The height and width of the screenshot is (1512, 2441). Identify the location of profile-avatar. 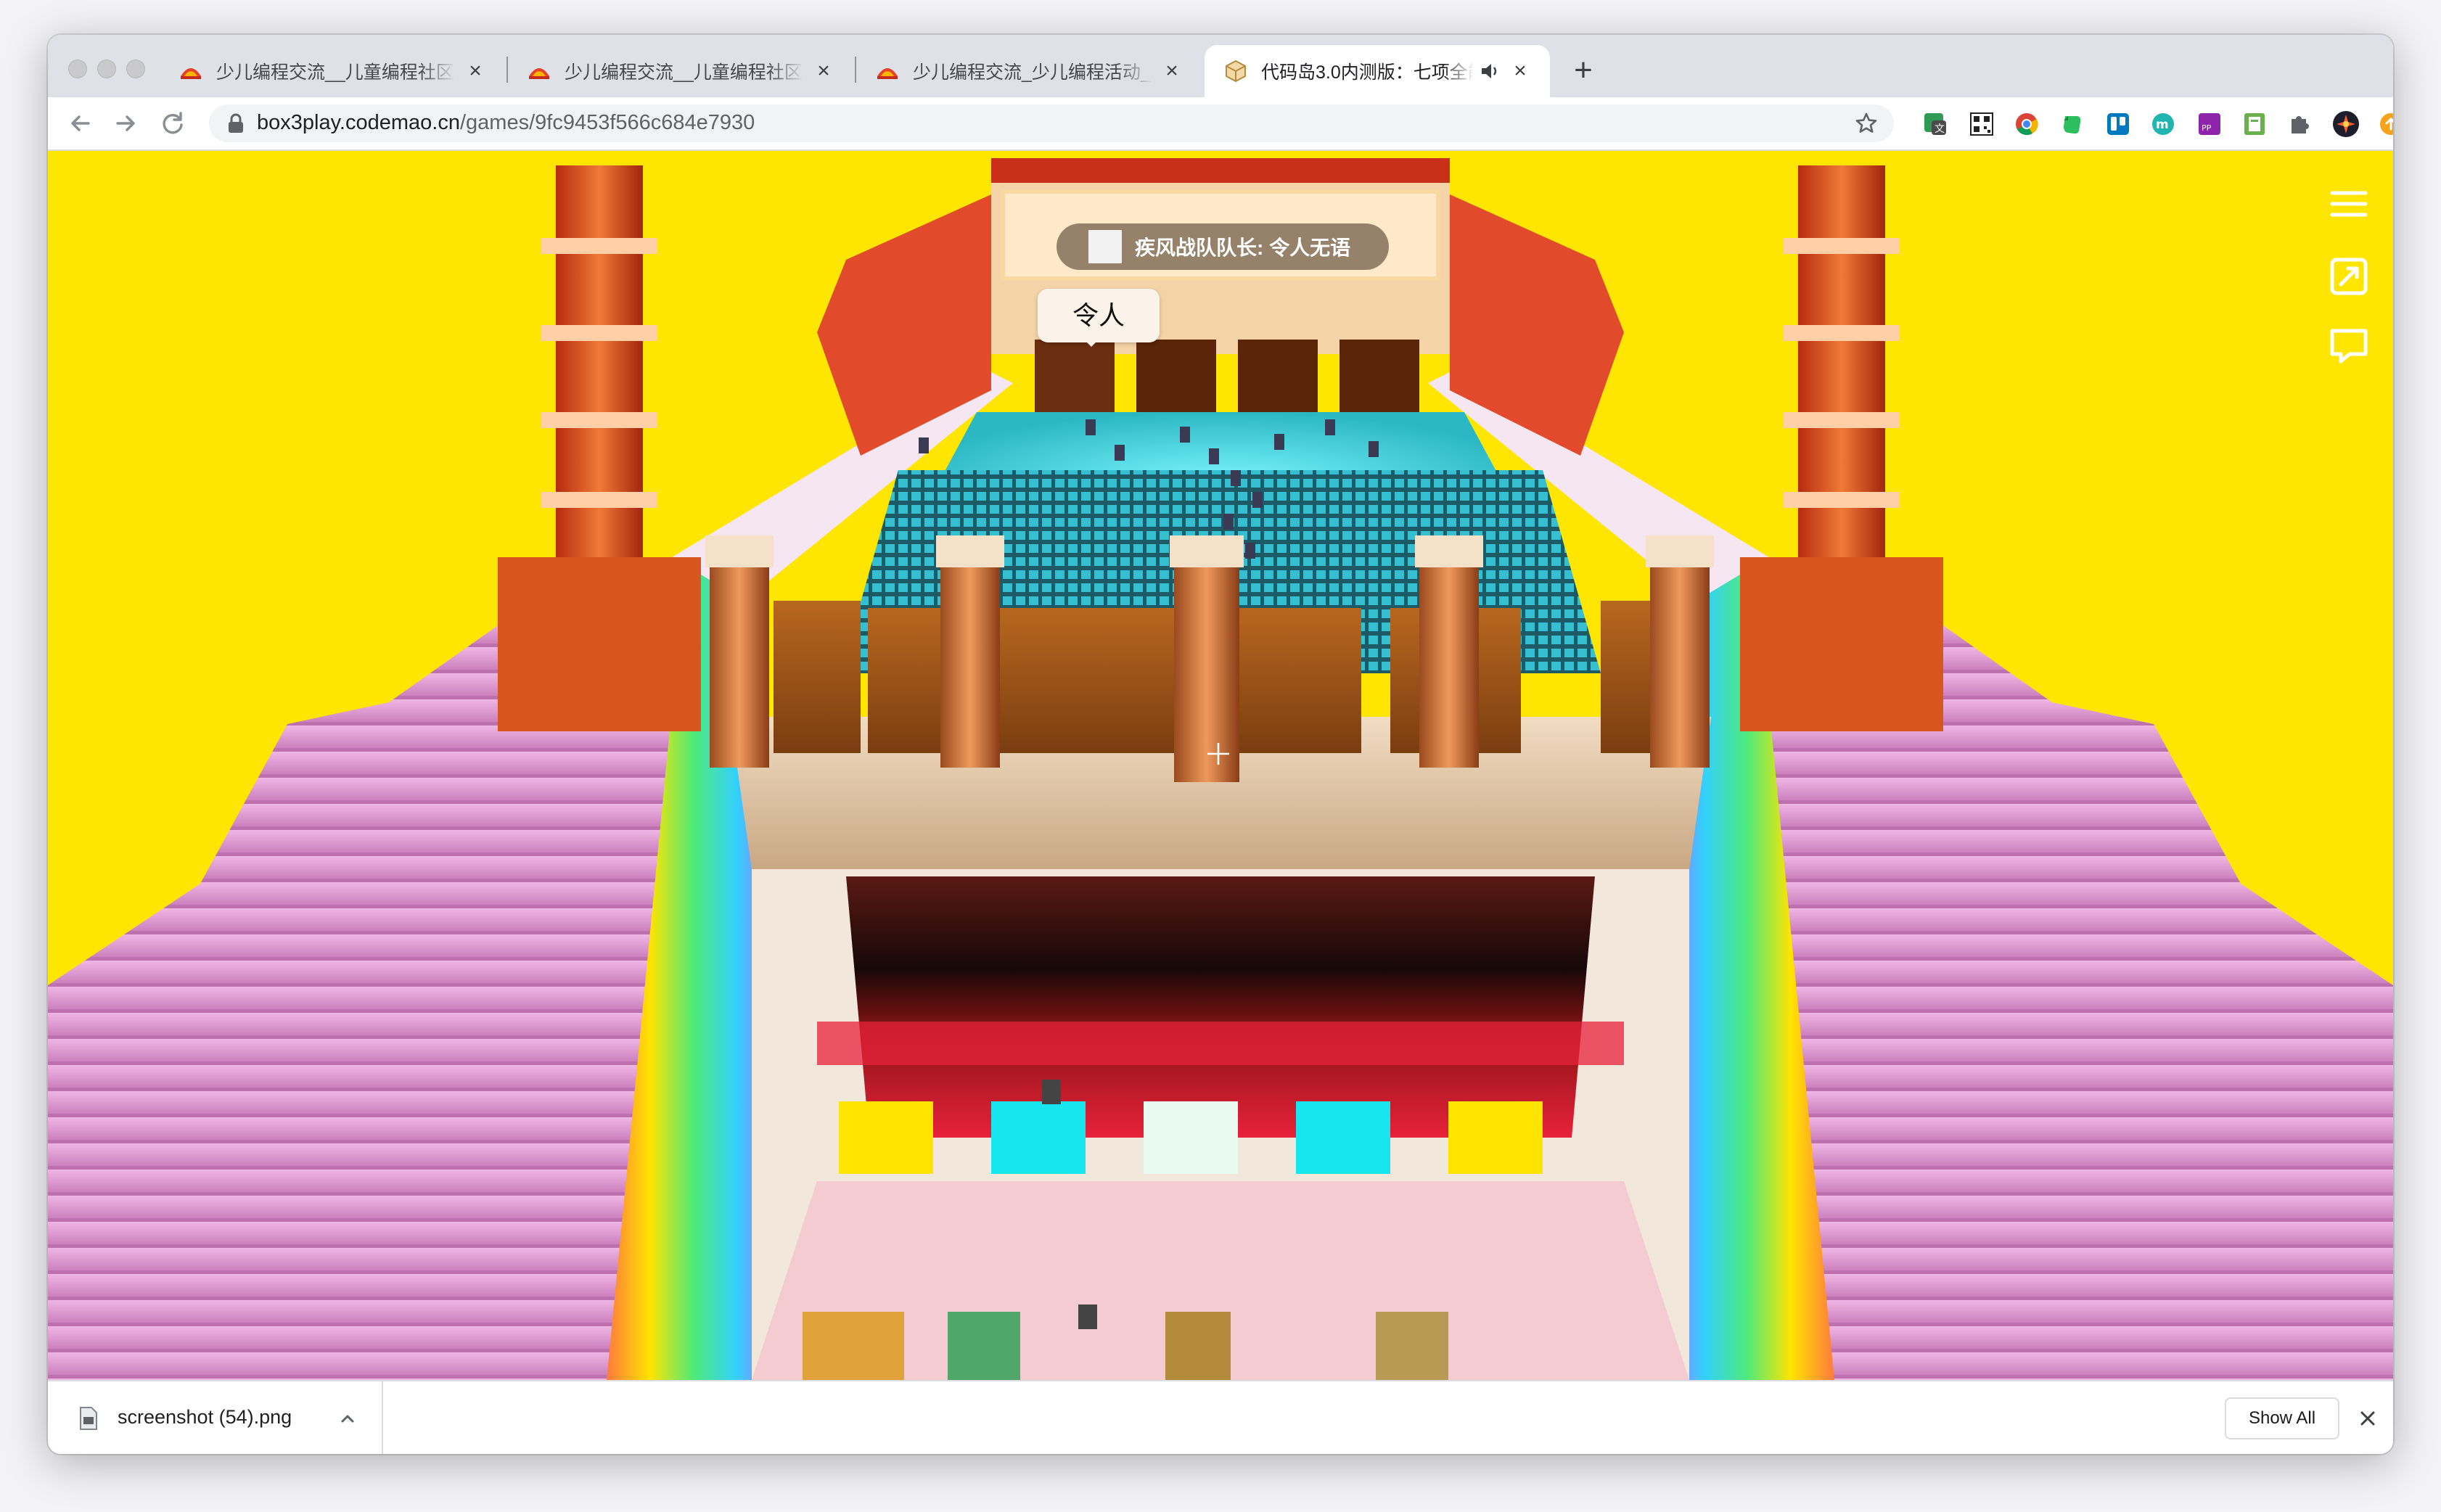
(2346, 124).